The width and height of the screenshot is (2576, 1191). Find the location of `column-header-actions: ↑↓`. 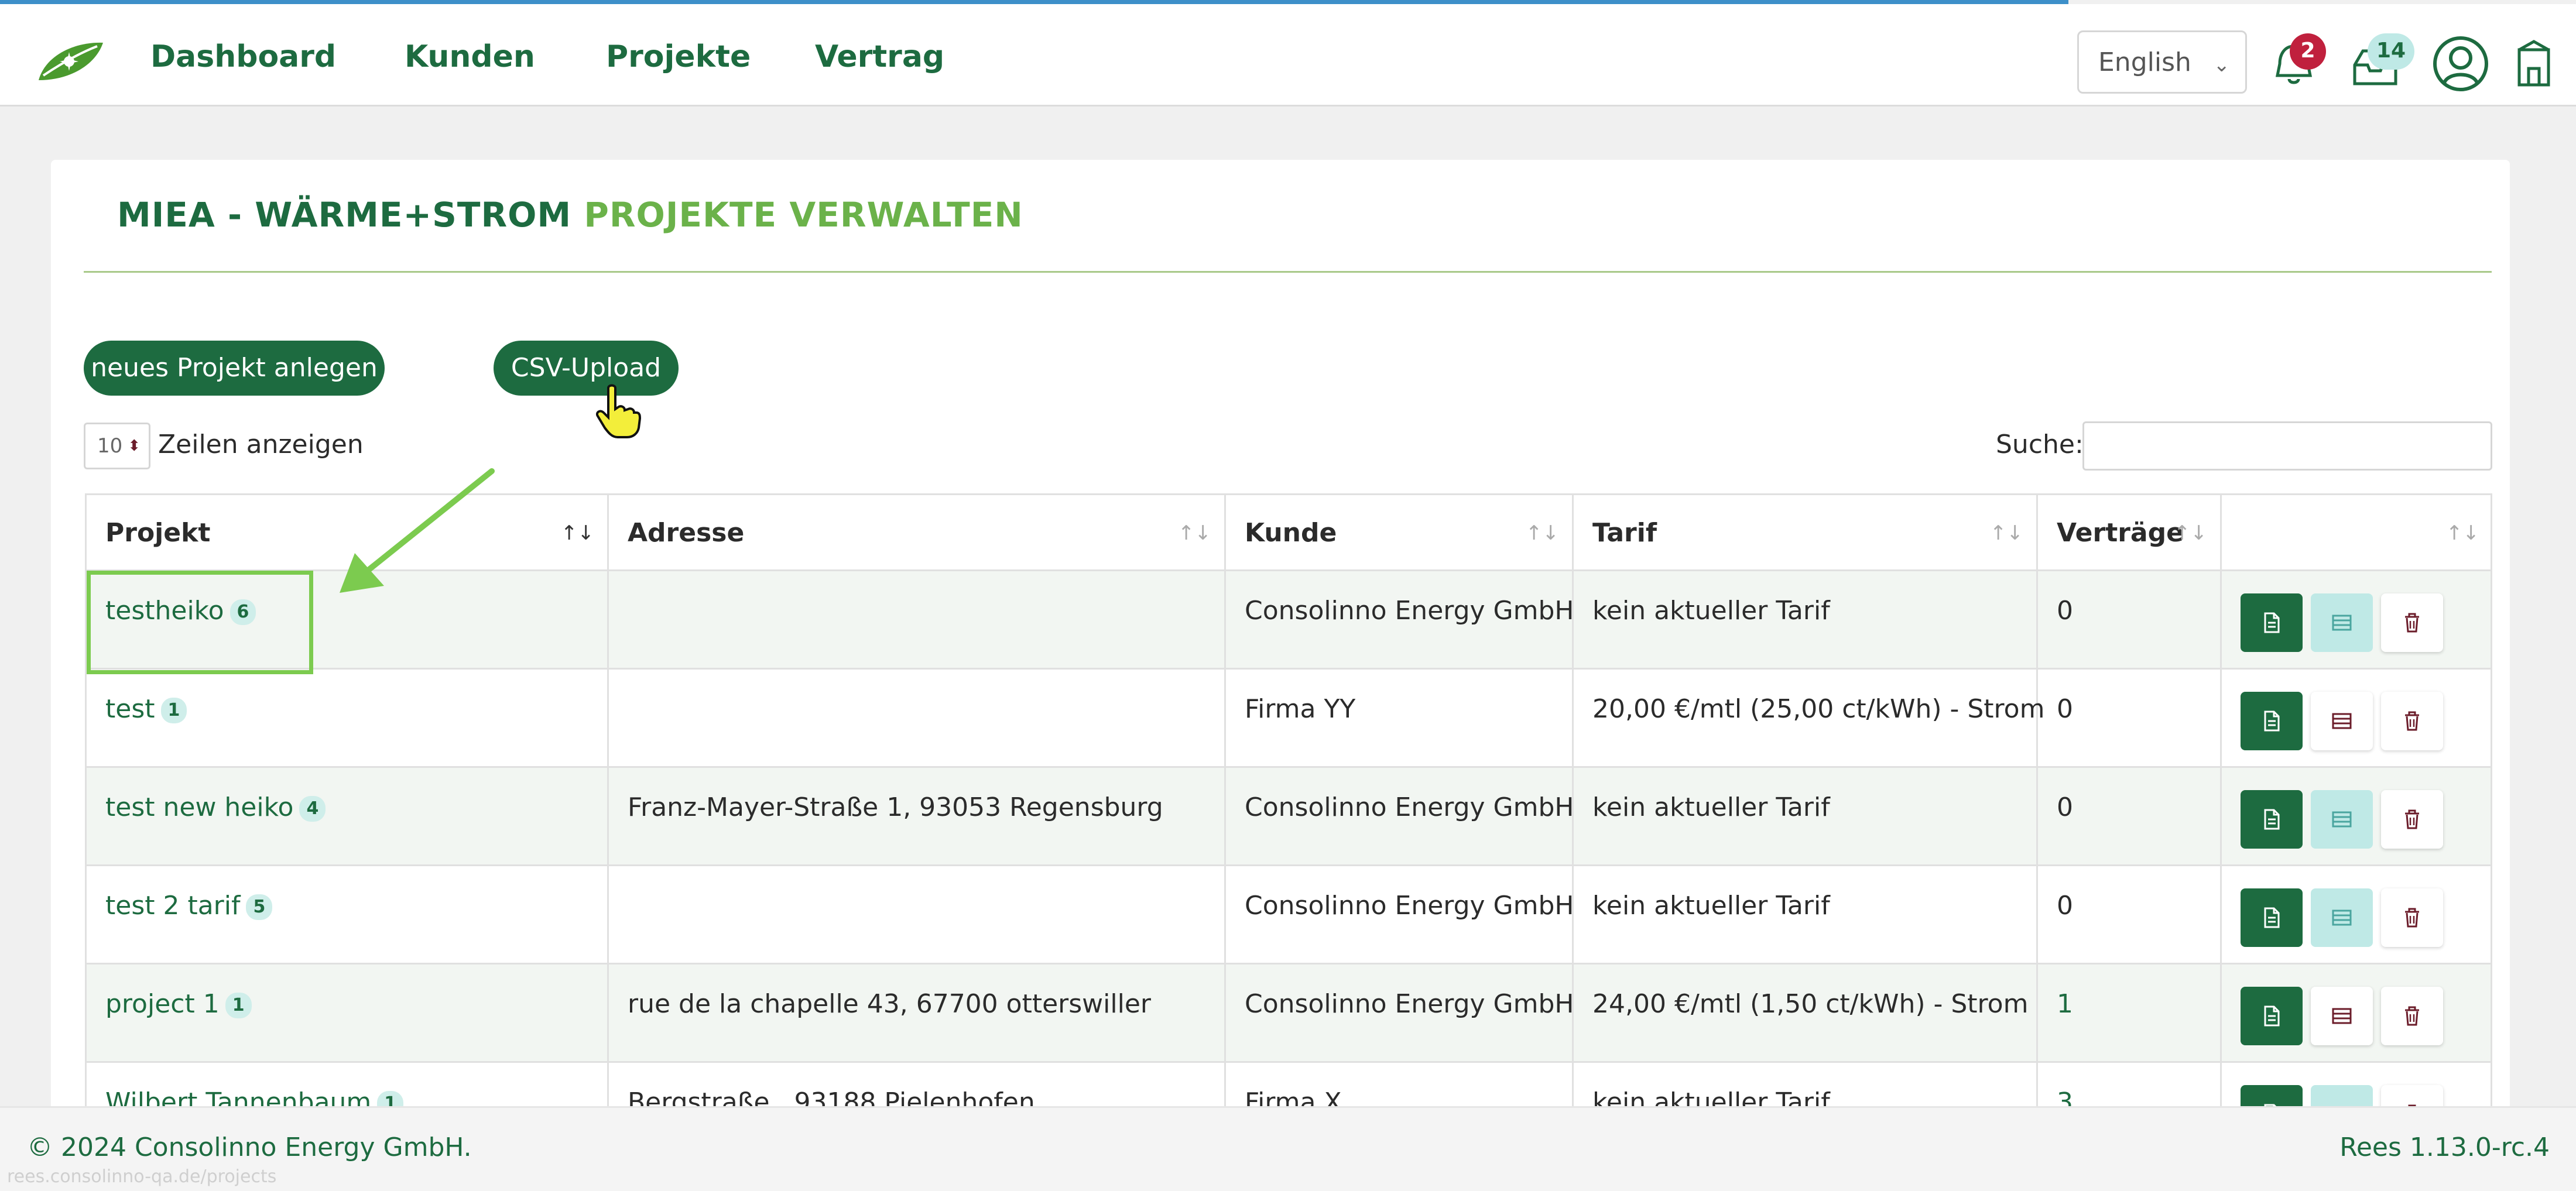

column-header-actions: ↑↓ is located at coordinates (2357, 533).